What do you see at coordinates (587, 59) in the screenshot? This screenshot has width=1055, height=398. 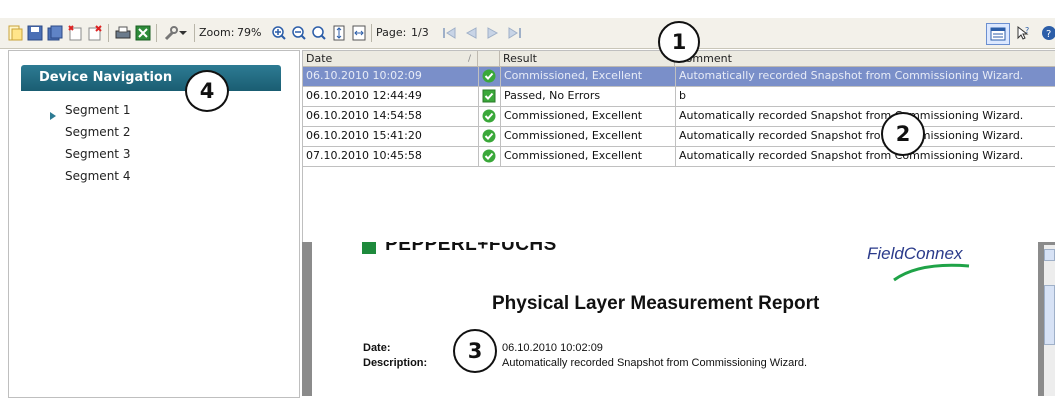 I see `column-header-result: Result` at bounding box center [587, 59].